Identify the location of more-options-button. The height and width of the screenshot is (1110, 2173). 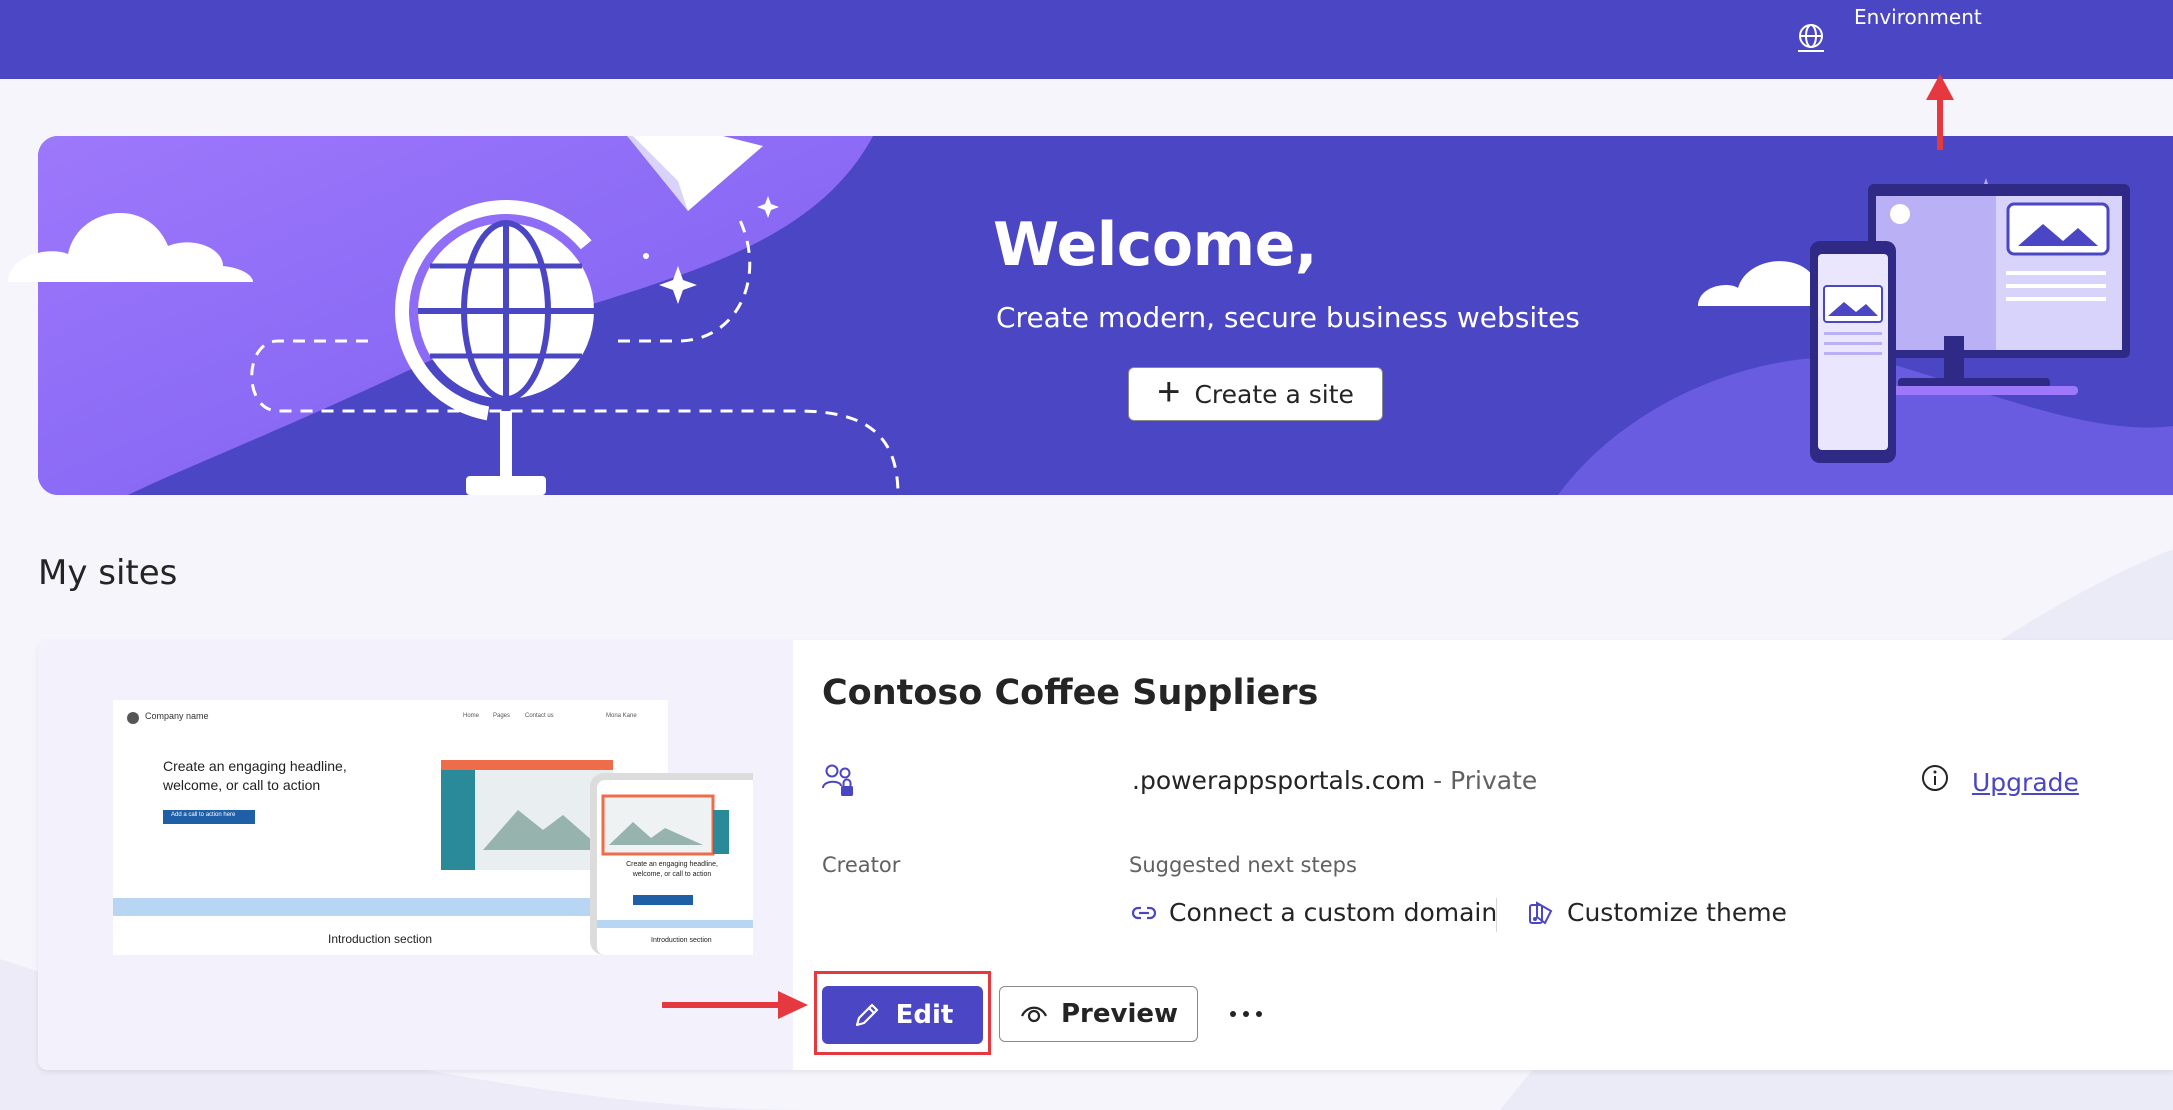
(1246, 1014).